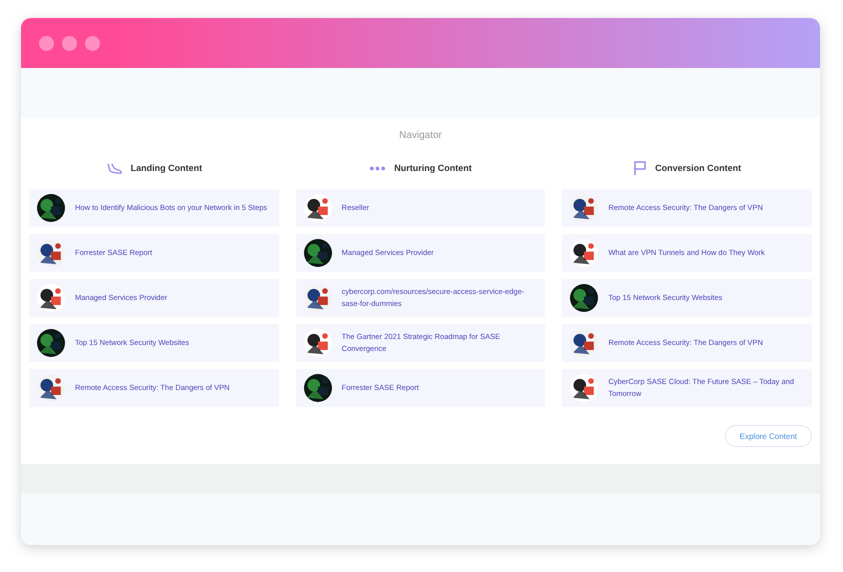  I want to click on shoe-icon, so click(114, 168).